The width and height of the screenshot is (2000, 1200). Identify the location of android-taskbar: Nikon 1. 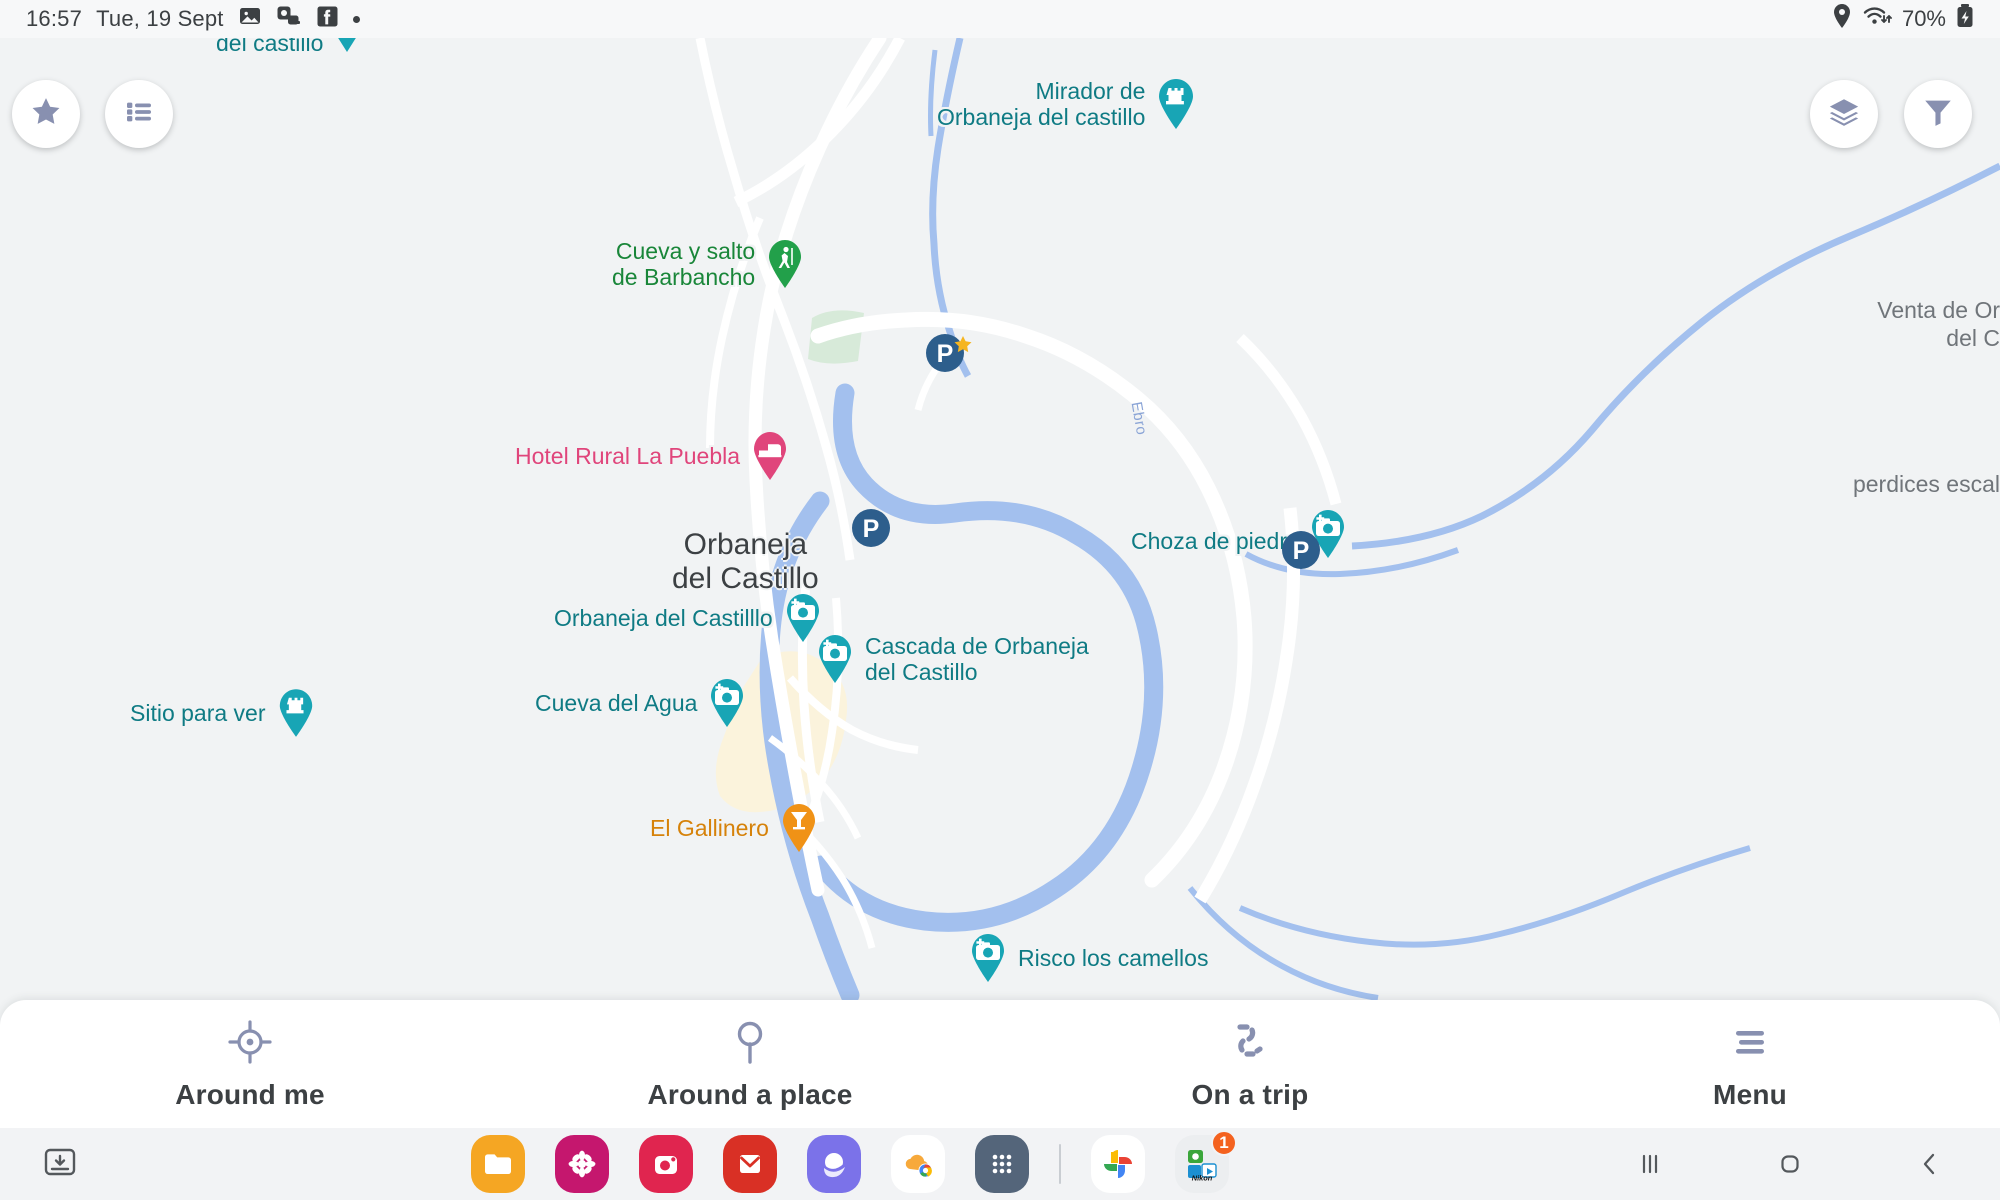
(1000, 1164).